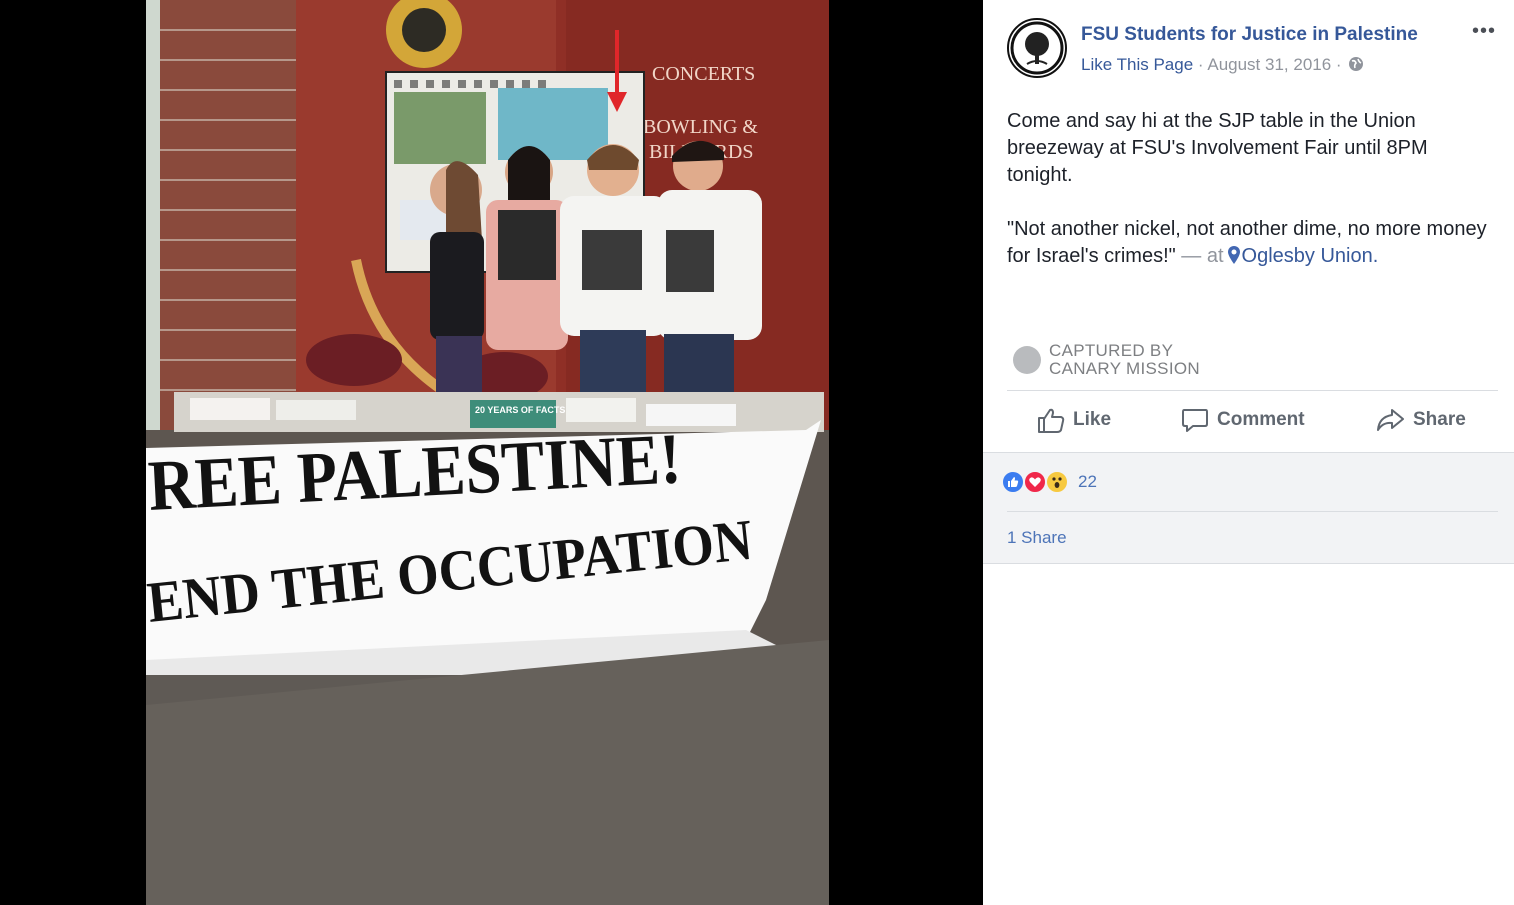  Describe the element at coordinates (1111, 350) in the screenshot. I see `watermark-line-1: CAPTURED BY` at that location.